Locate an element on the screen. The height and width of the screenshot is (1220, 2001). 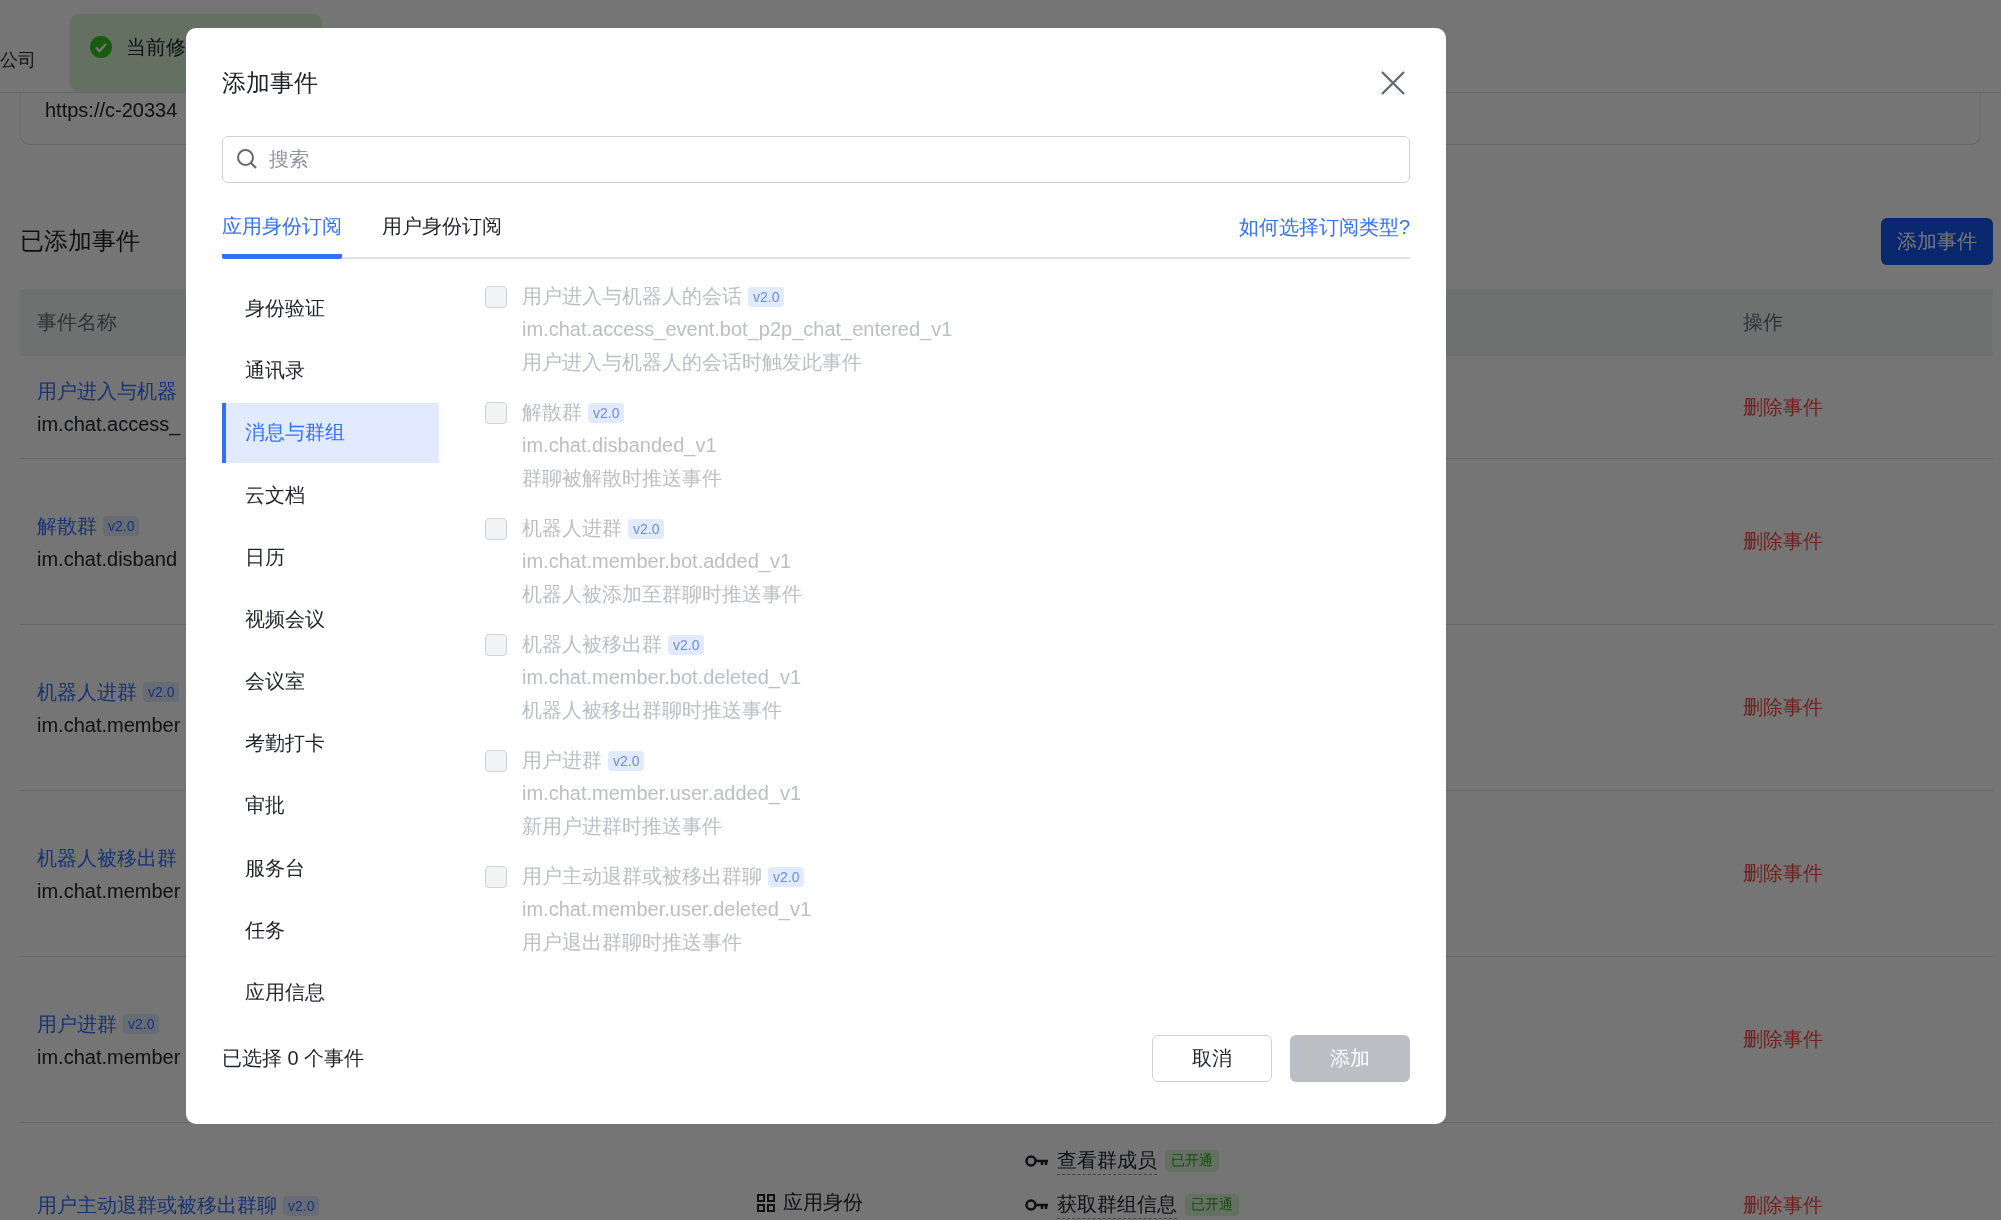
event-code: im.chat.access_event.bot_p2p_chat_entered_v1 is located at coordinates (737, 329).